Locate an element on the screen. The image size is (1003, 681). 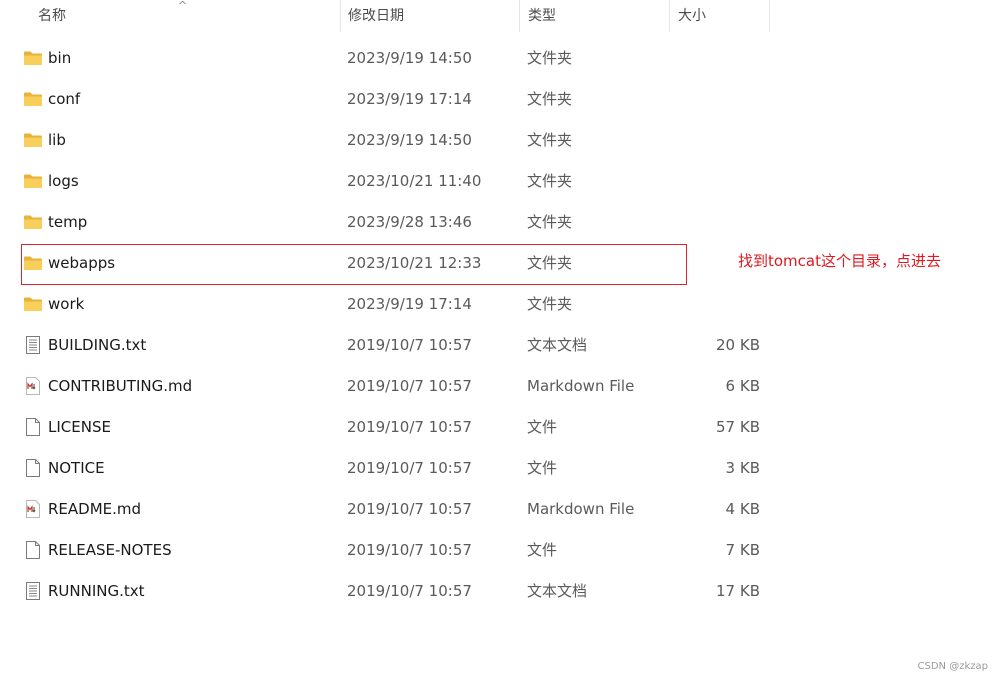
file-size: 20 KB is located at coordinates (738, 345).